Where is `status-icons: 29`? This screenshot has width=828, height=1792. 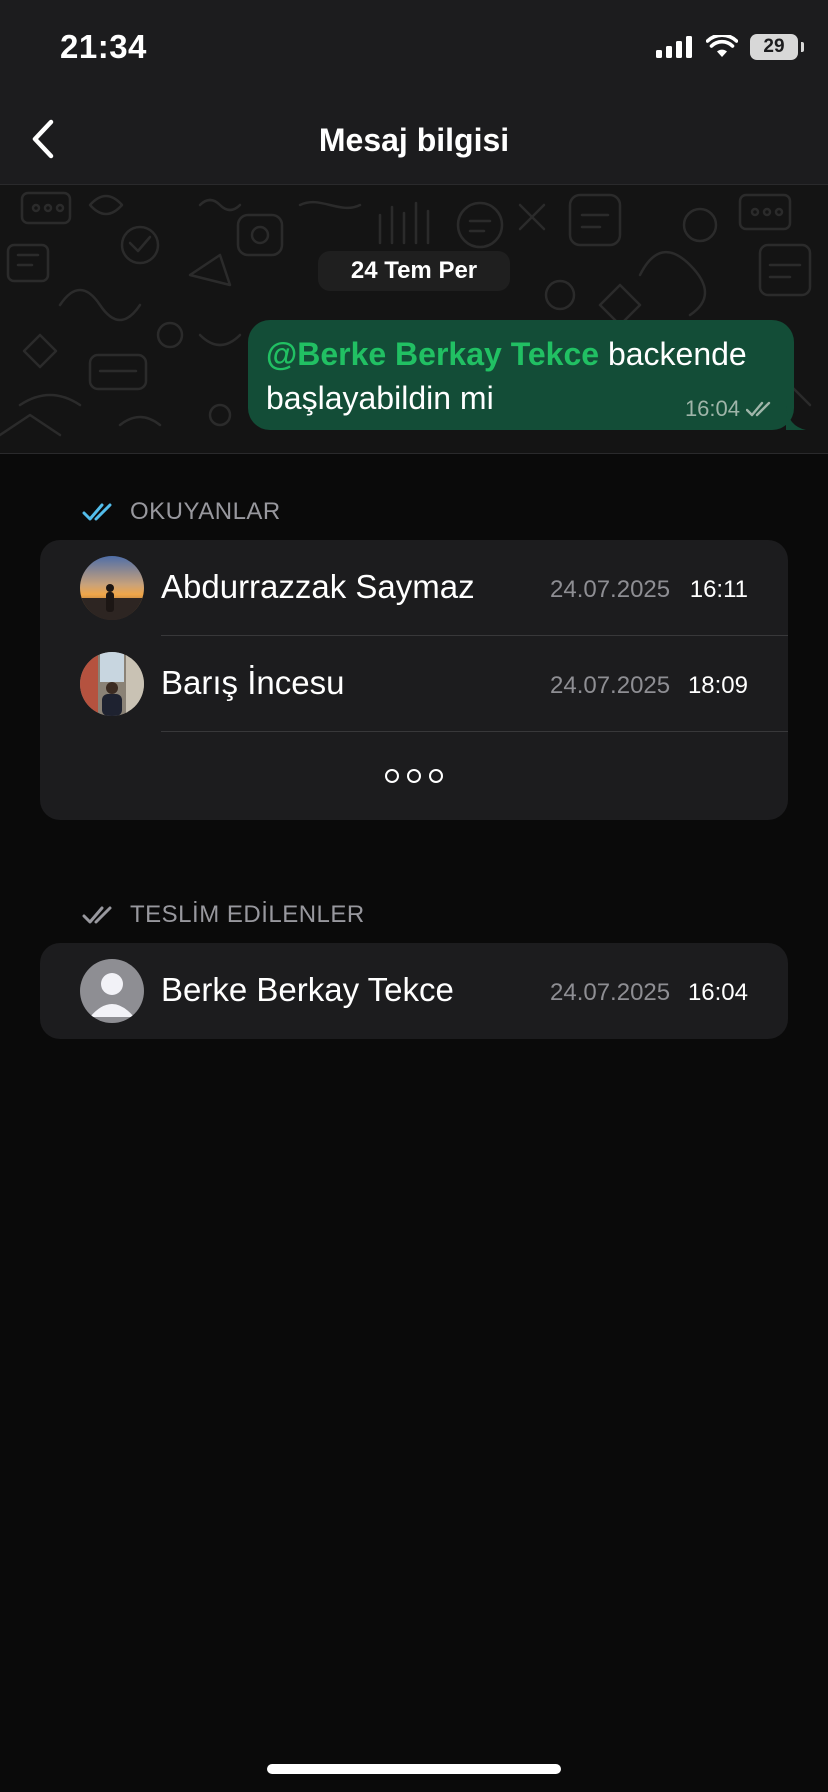
status-icons: 29 is located at coordinates (730, 47).